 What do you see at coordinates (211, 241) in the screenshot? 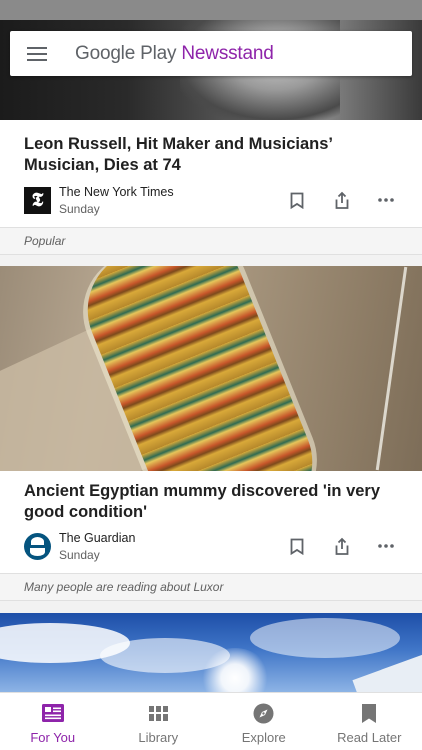
I see `article-footer: Popular` at bounding box center [211, 241].